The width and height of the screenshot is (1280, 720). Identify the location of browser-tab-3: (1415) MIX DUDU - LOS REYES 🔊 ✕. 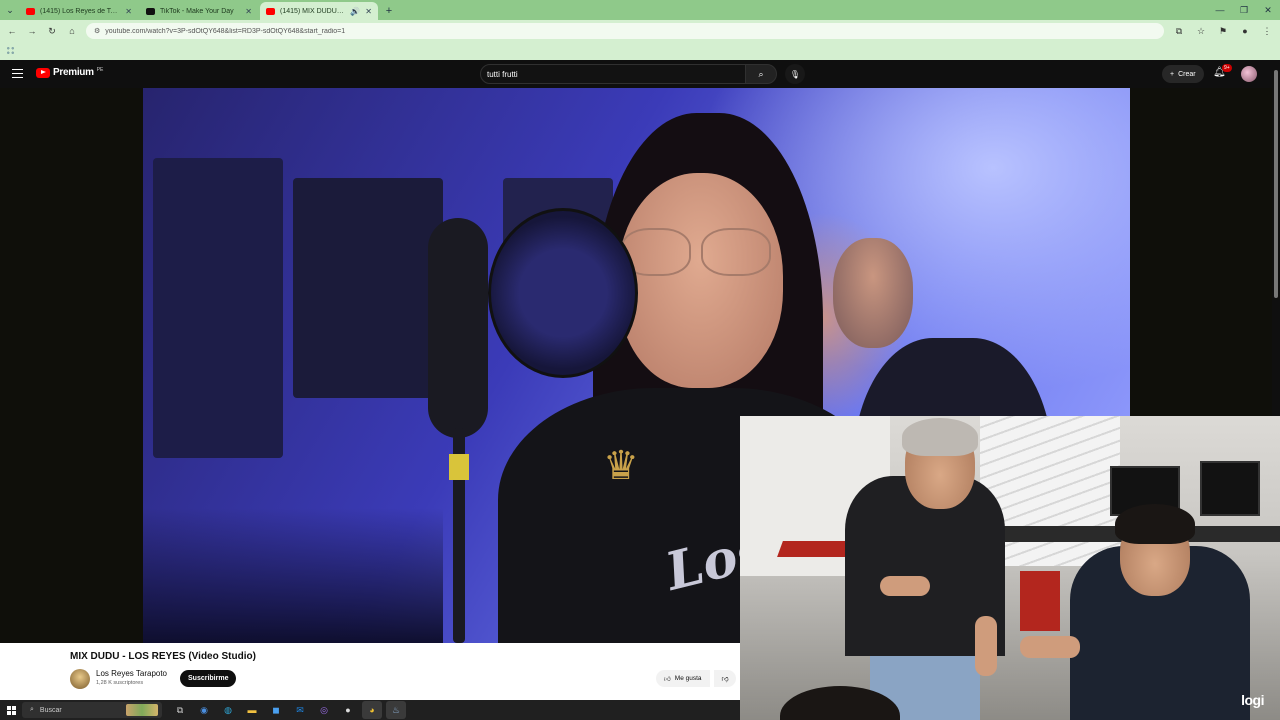
(319, 11).